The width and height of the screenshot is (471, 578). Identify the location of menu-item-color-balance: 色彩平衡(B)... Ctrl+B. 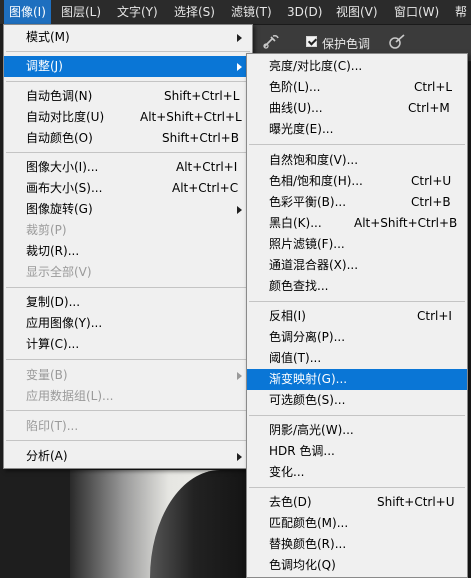
(357, 202).